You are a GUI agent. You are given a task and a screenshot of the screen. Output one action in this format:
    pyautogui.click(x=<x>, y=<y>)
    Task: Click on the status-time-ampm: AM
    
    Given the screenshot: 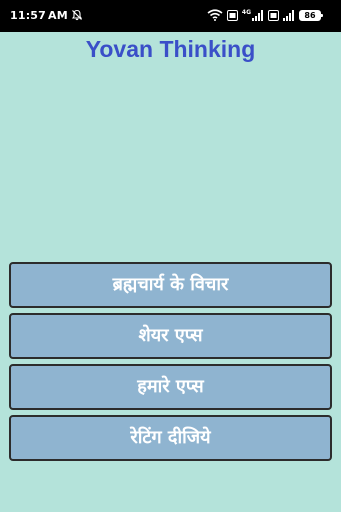 What is the action you would take?
    pyautogui.click(x=58, y=15)
    